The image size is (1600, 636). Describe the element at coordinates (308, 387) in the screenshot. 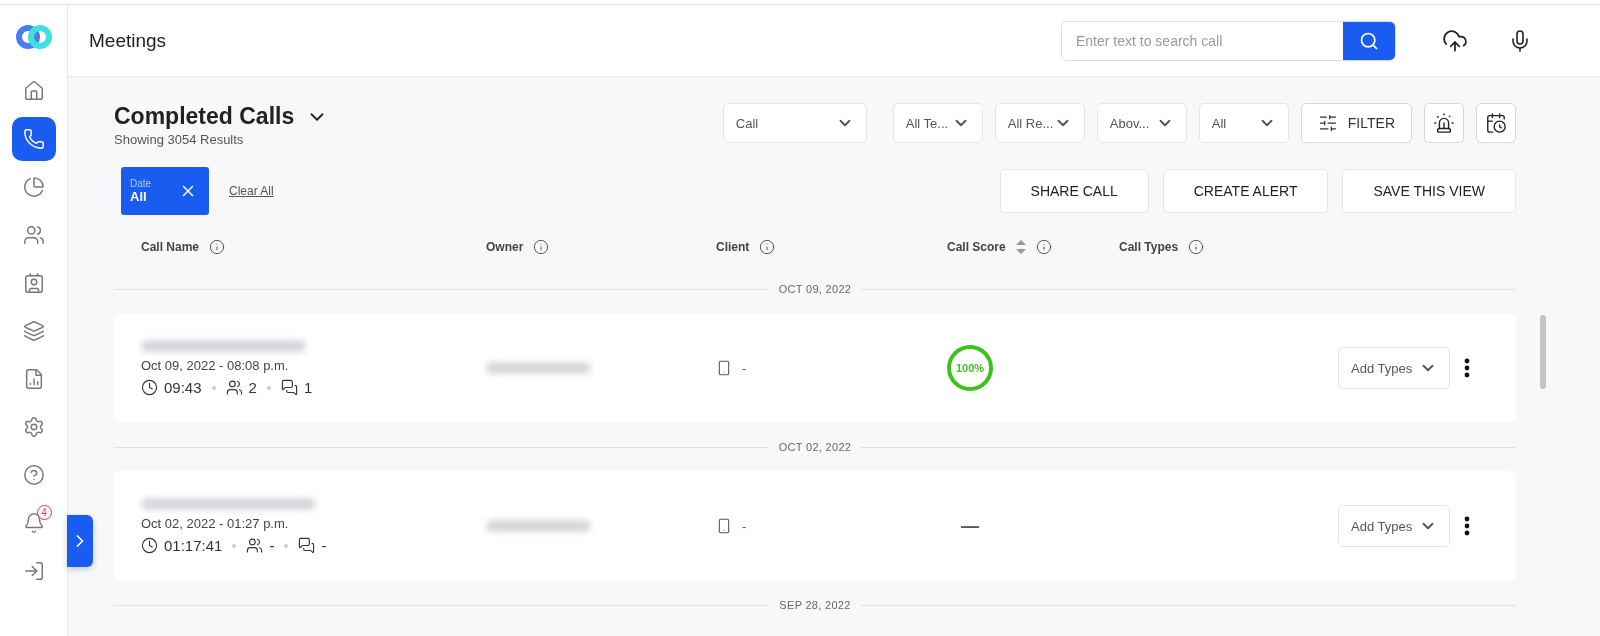

I see `comment-count: 1` at that location.